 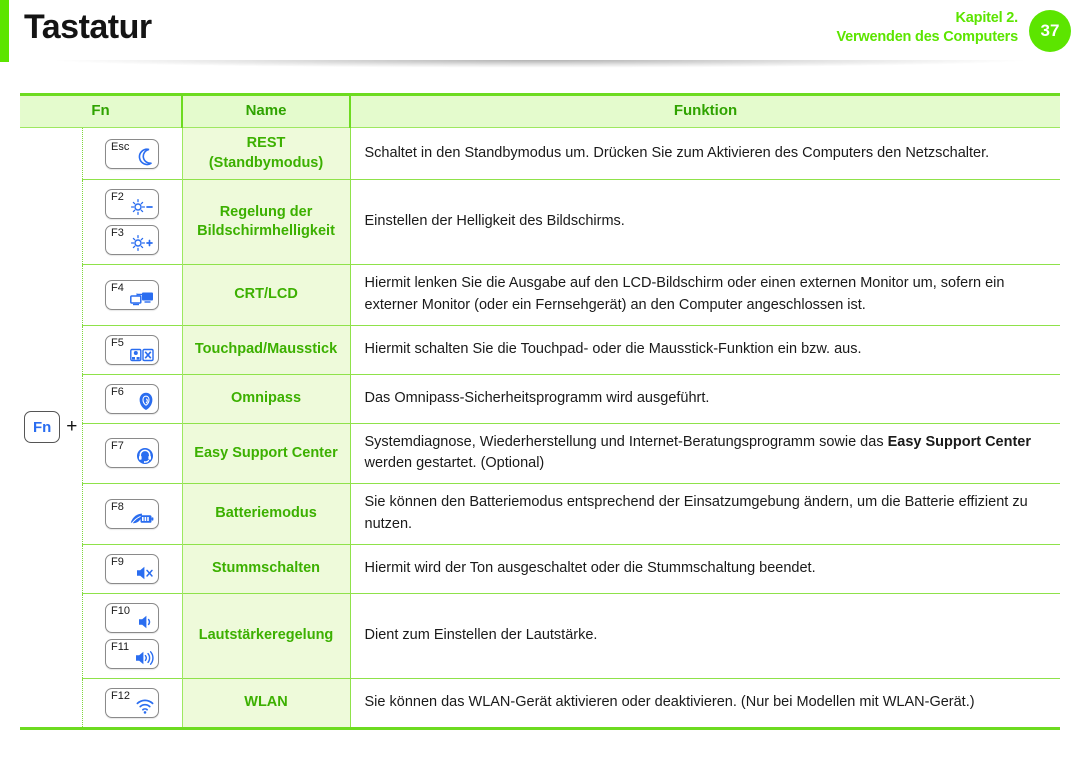 What do you see at coordinates (117, 506) in the screenshot?
I see `keycap-label: F8` at bounding box center [117, 506].